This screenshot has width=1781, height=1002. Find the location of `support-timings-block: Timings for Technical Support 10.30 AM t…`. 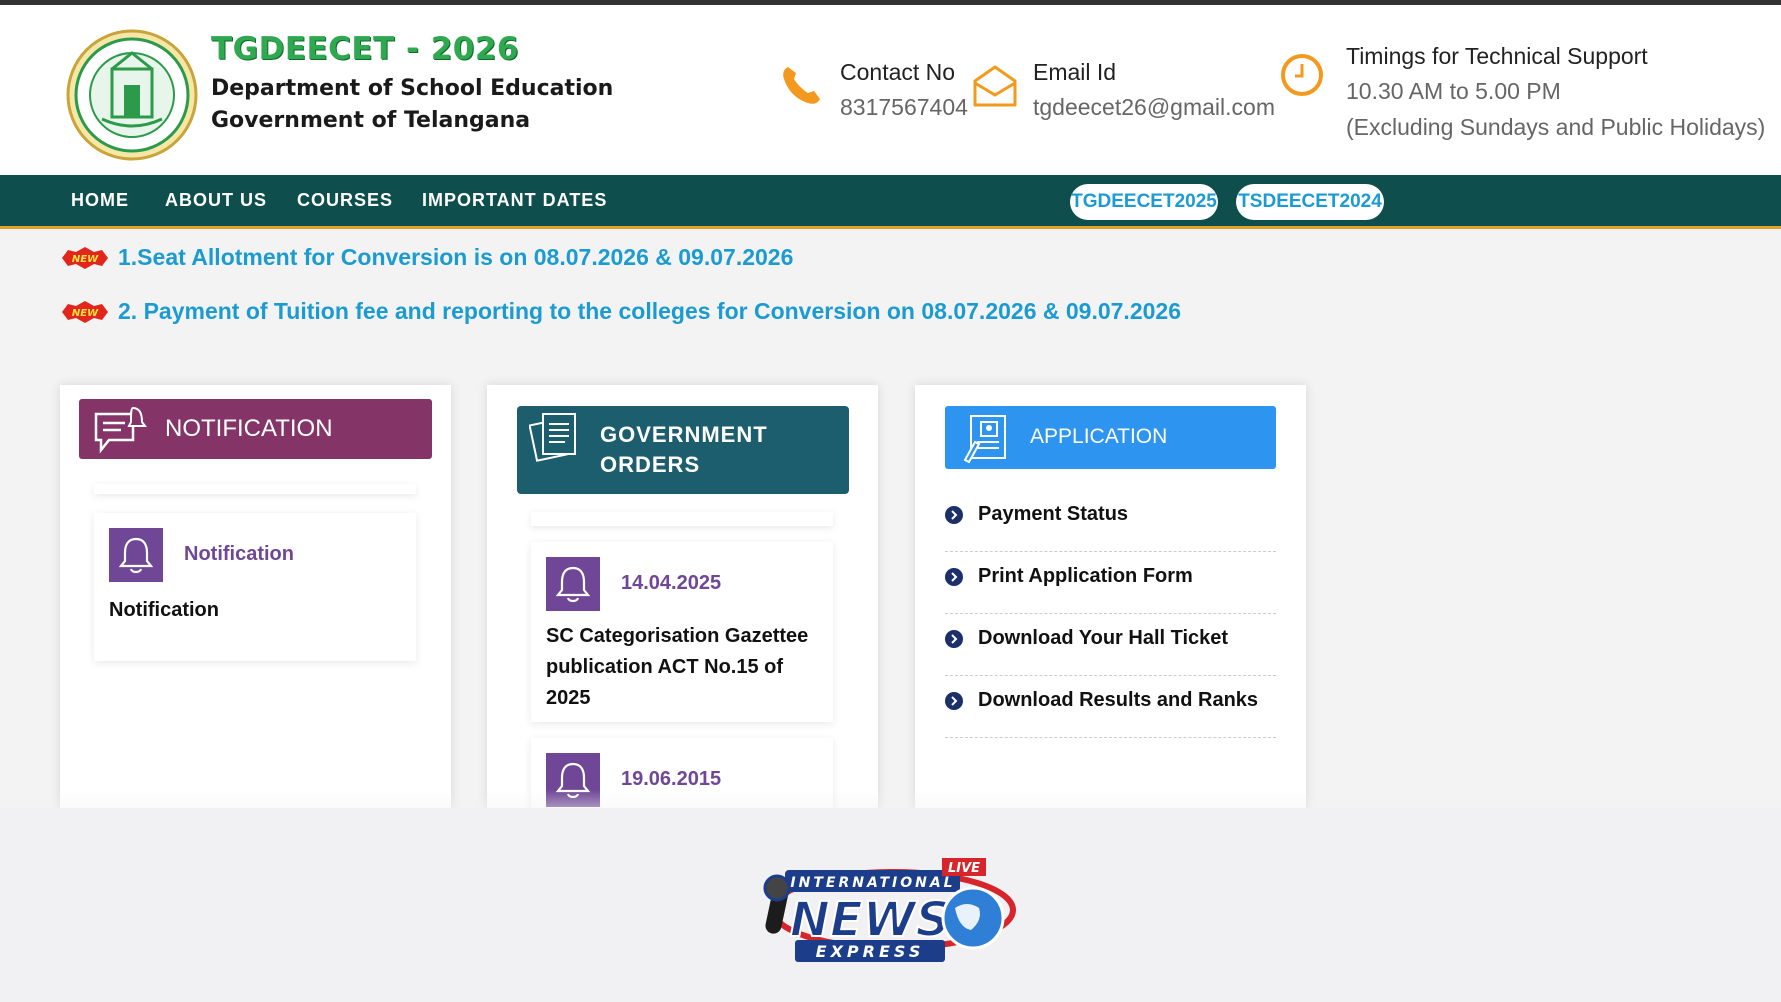

support-timings-block: Timings for Technical Support 10.30 AM t… is located at coordinates (1521, 92).